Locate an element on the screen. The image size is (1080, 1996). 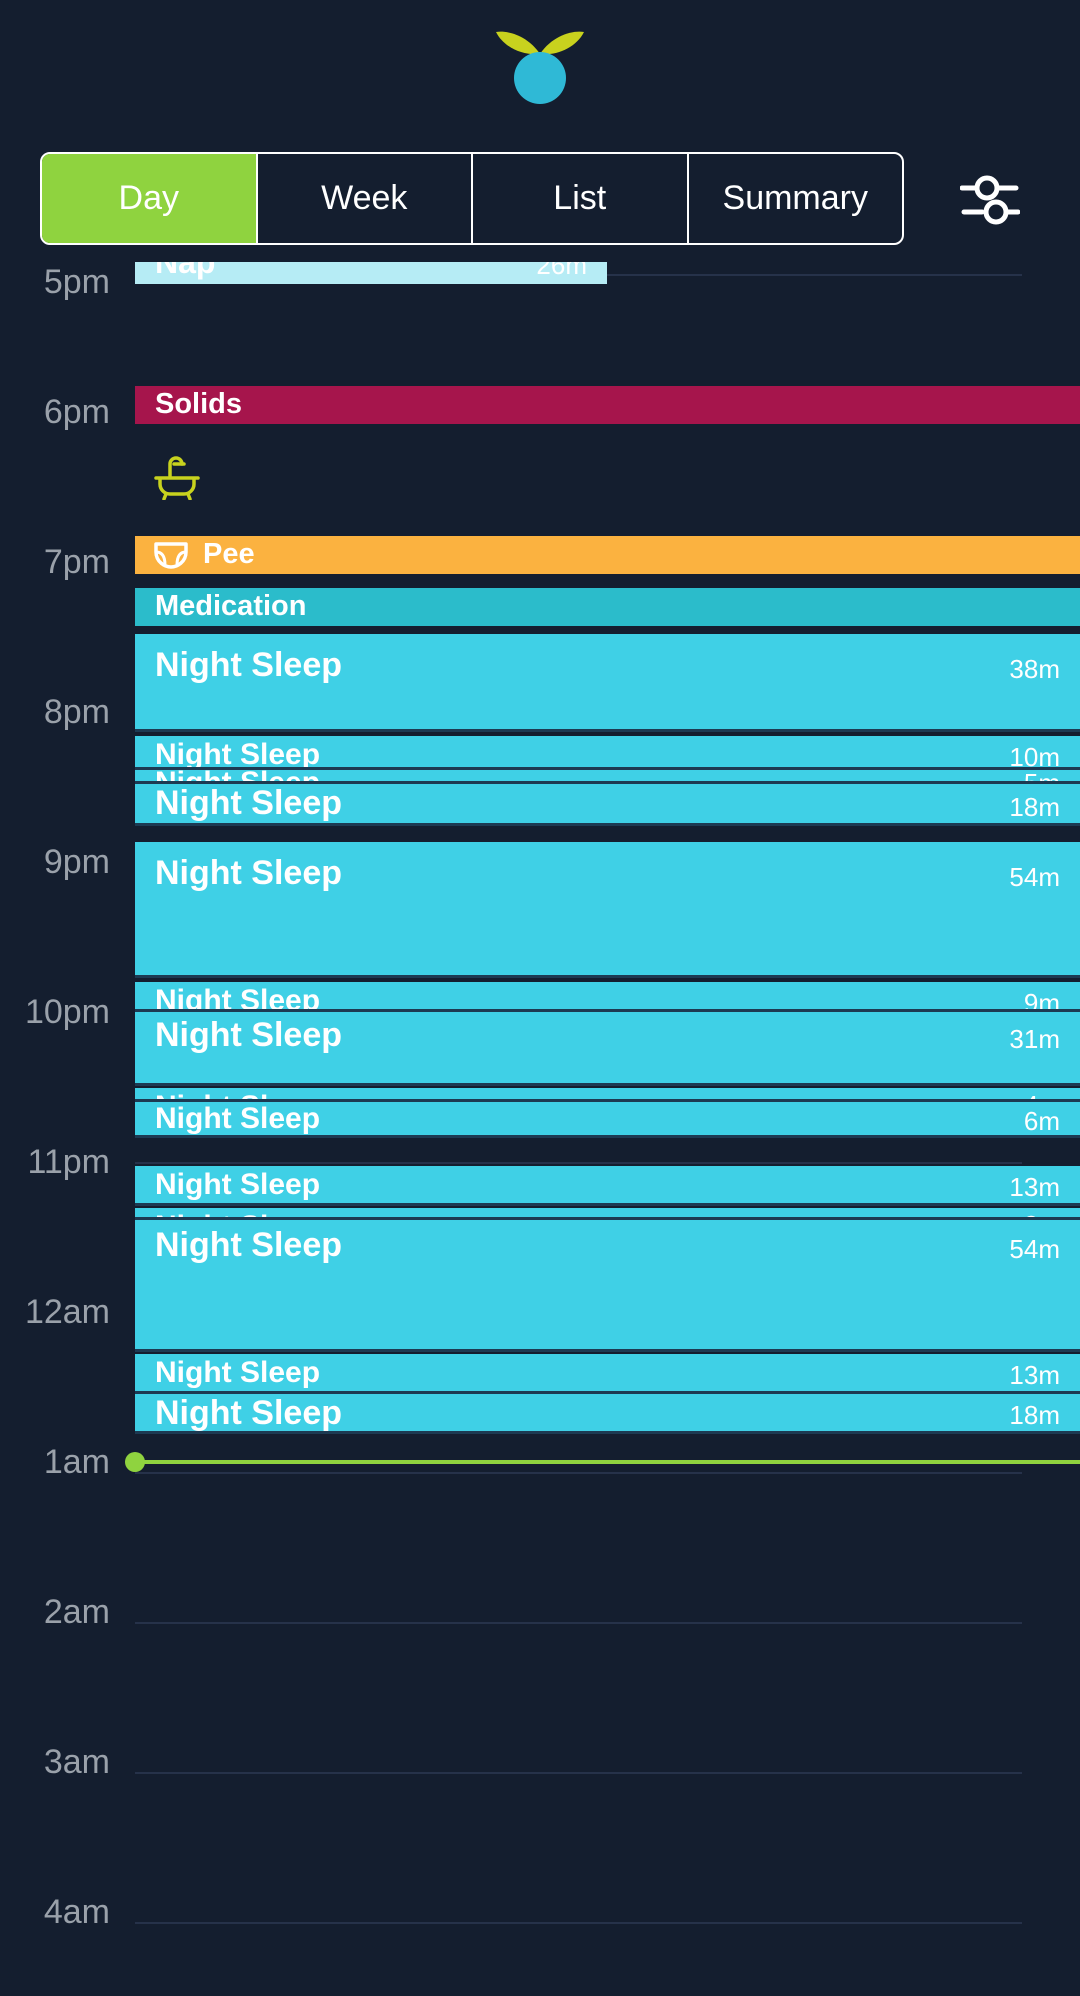
event-duration: 9m is located at coordinates (1041, 1000).